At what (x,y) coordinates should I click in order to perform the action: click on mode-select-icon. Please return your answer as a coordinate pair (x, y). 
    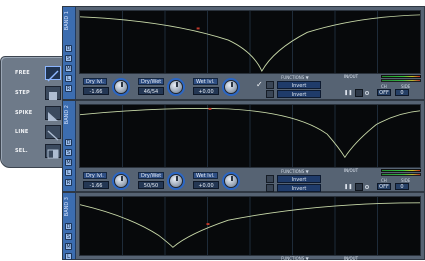
    Looking at the image, I should click on (53, 151).